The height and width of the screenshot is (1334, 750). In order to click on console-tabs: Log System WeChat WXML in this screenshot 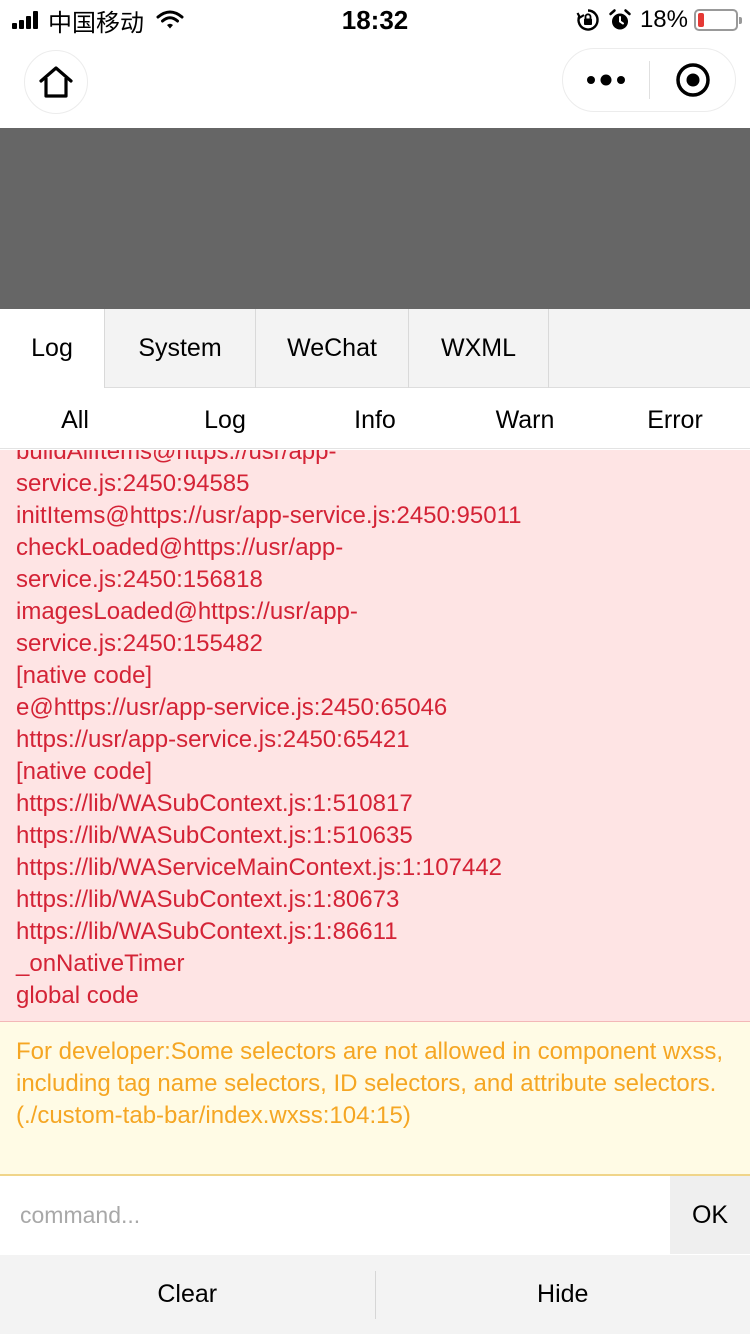, I will do `click(375, 348)`.